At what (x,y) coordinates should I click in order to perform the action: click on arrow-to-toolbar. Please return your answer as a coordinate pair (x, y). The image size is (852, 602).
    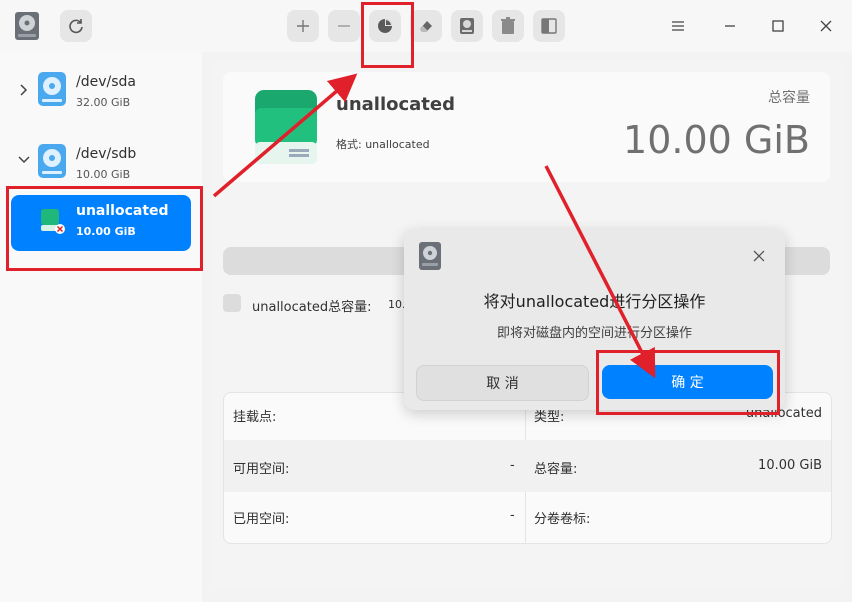
    Looking at the image, I should click on (285, 135).